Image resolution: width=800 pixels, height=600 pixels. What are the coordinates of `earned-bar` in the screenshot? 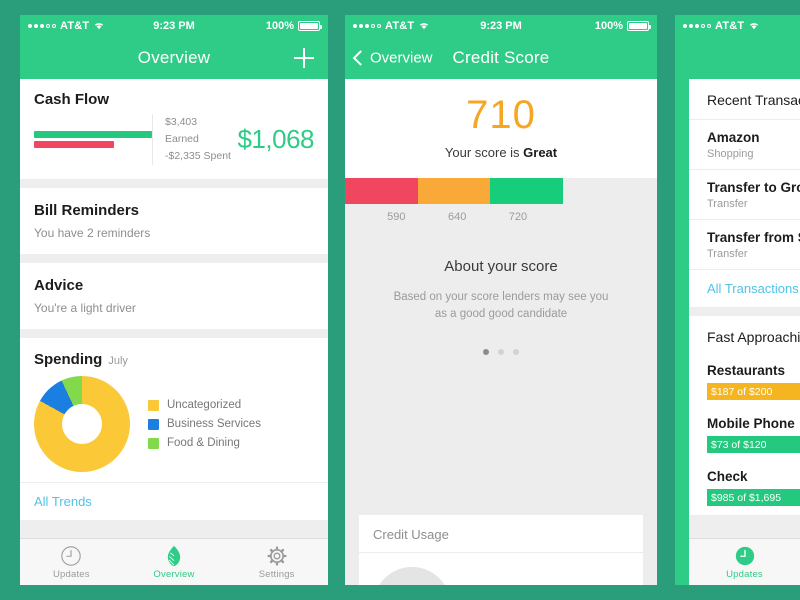 It's located at (93, 134).